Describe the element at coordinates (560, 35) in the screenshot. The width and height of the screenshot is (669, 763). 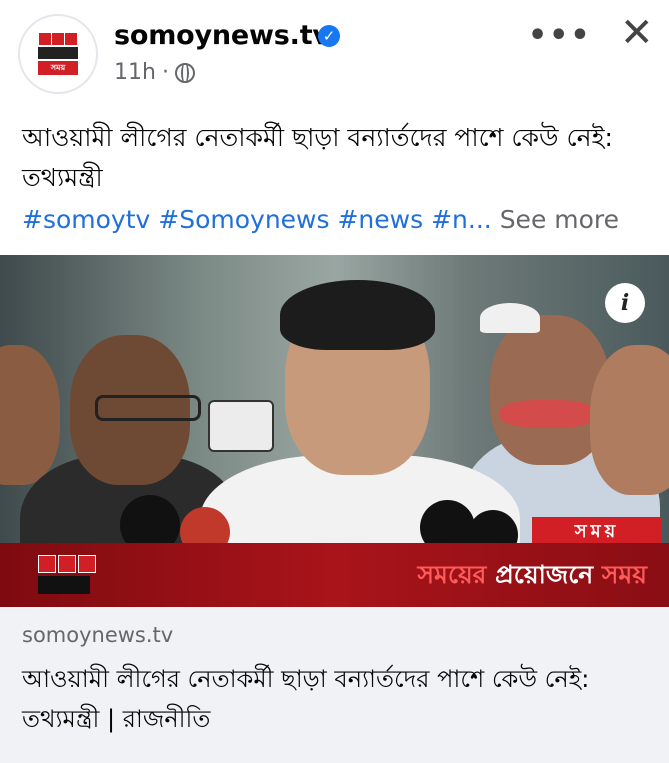
I see `more-options-icon: •••` at that location.